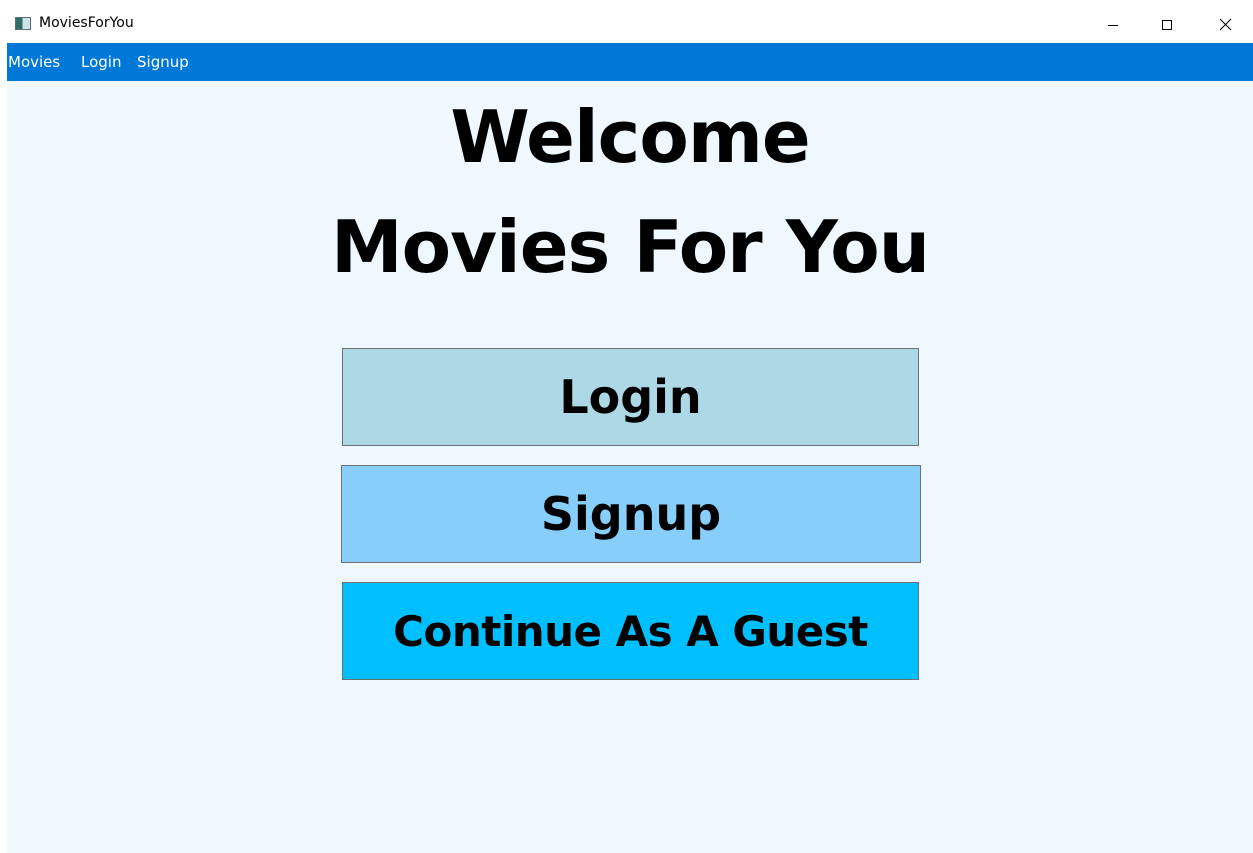 This screenshot has width=1253, height=853. What do you see at coordinates (630, 137) in the screenshot?
I see `welcome-heading: Welcome` at bounding box center [630, 137].